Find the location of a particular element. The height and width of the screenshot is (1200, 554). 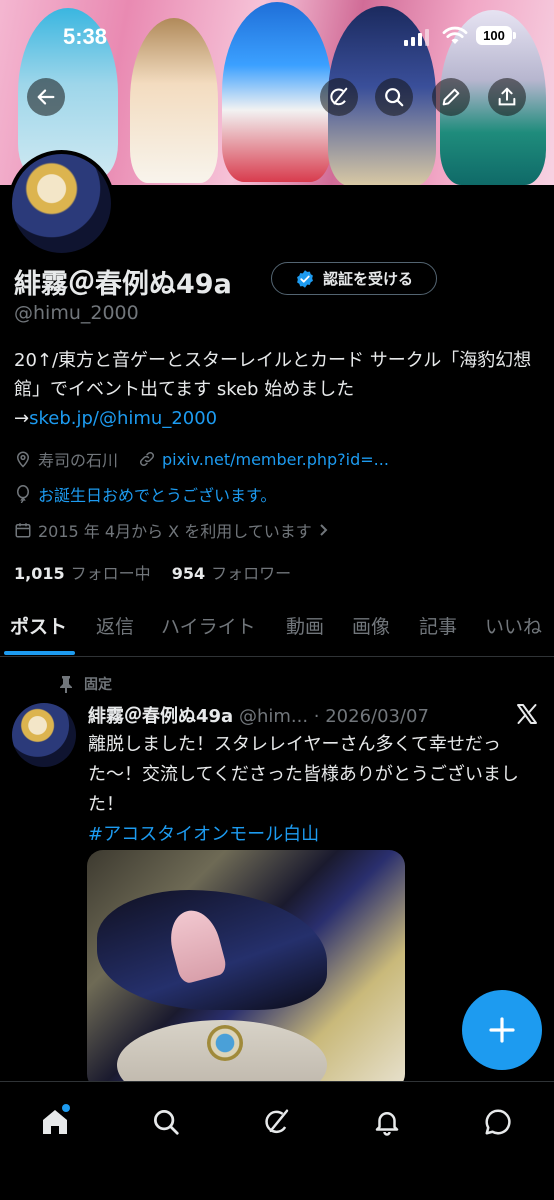

image-eye is located at coordinates (225, 1043).